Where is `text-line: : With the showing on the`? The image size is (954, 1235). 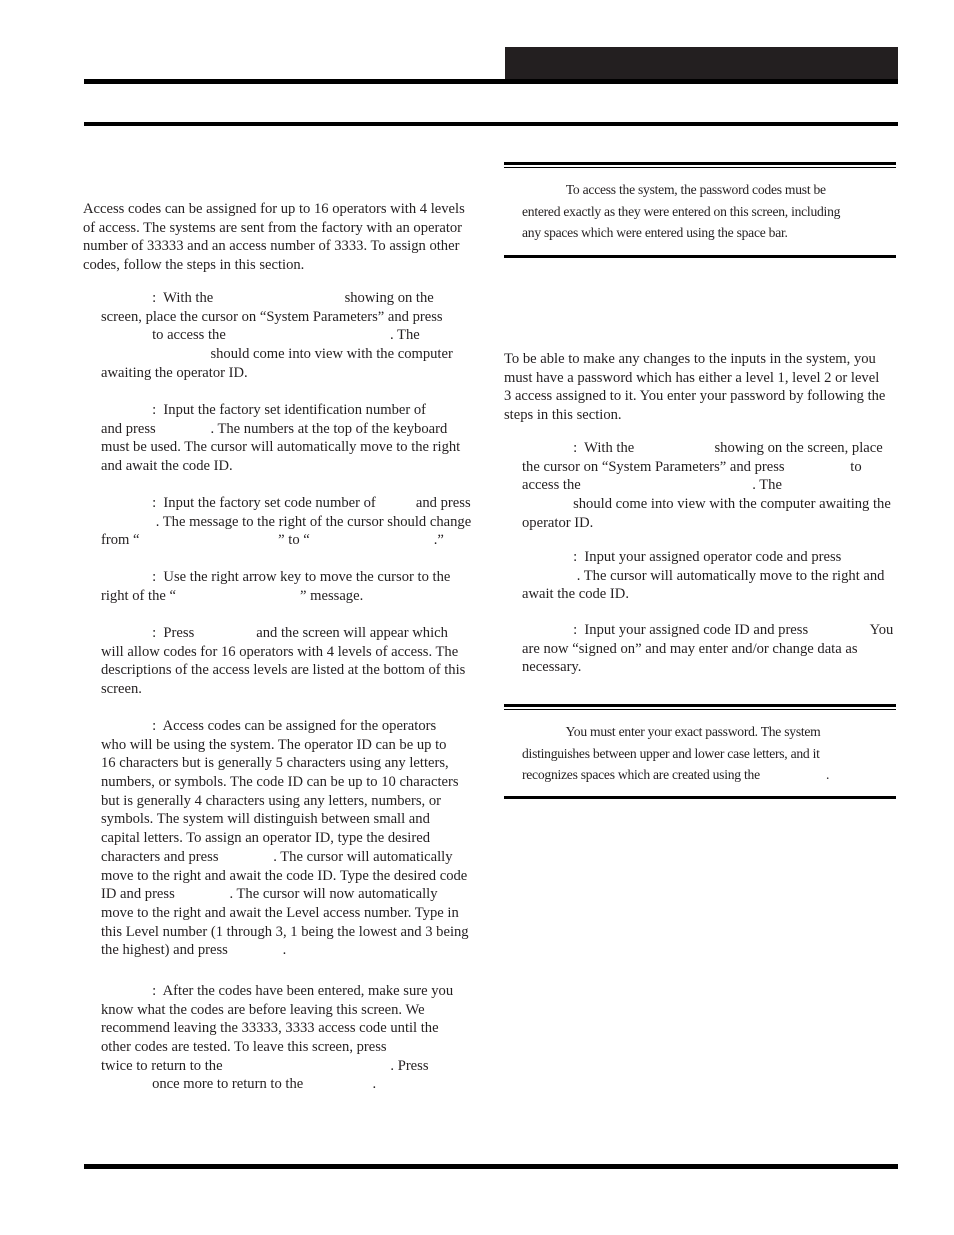 text-line: : With the showing on the is located at coordinates (267, 298).